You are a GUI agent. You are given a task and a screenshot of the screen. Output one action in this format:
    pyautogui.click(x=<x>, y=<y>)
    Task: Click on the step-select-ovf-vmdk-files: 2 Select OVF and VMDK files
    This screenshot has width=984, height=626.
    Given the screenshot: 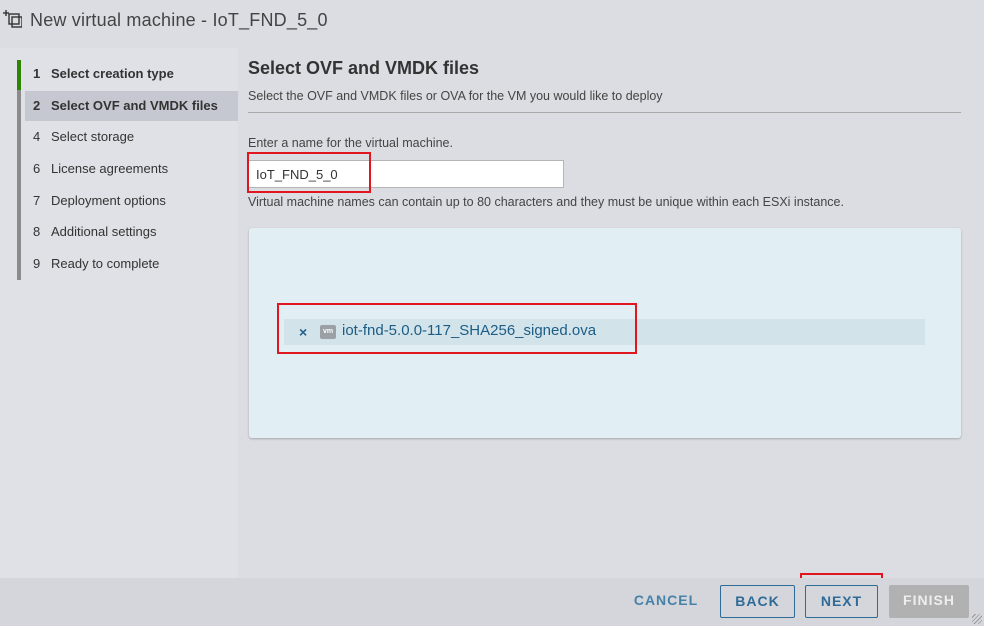 What is the action you would take?
    pyautogui.click(x=131, y=106)
    